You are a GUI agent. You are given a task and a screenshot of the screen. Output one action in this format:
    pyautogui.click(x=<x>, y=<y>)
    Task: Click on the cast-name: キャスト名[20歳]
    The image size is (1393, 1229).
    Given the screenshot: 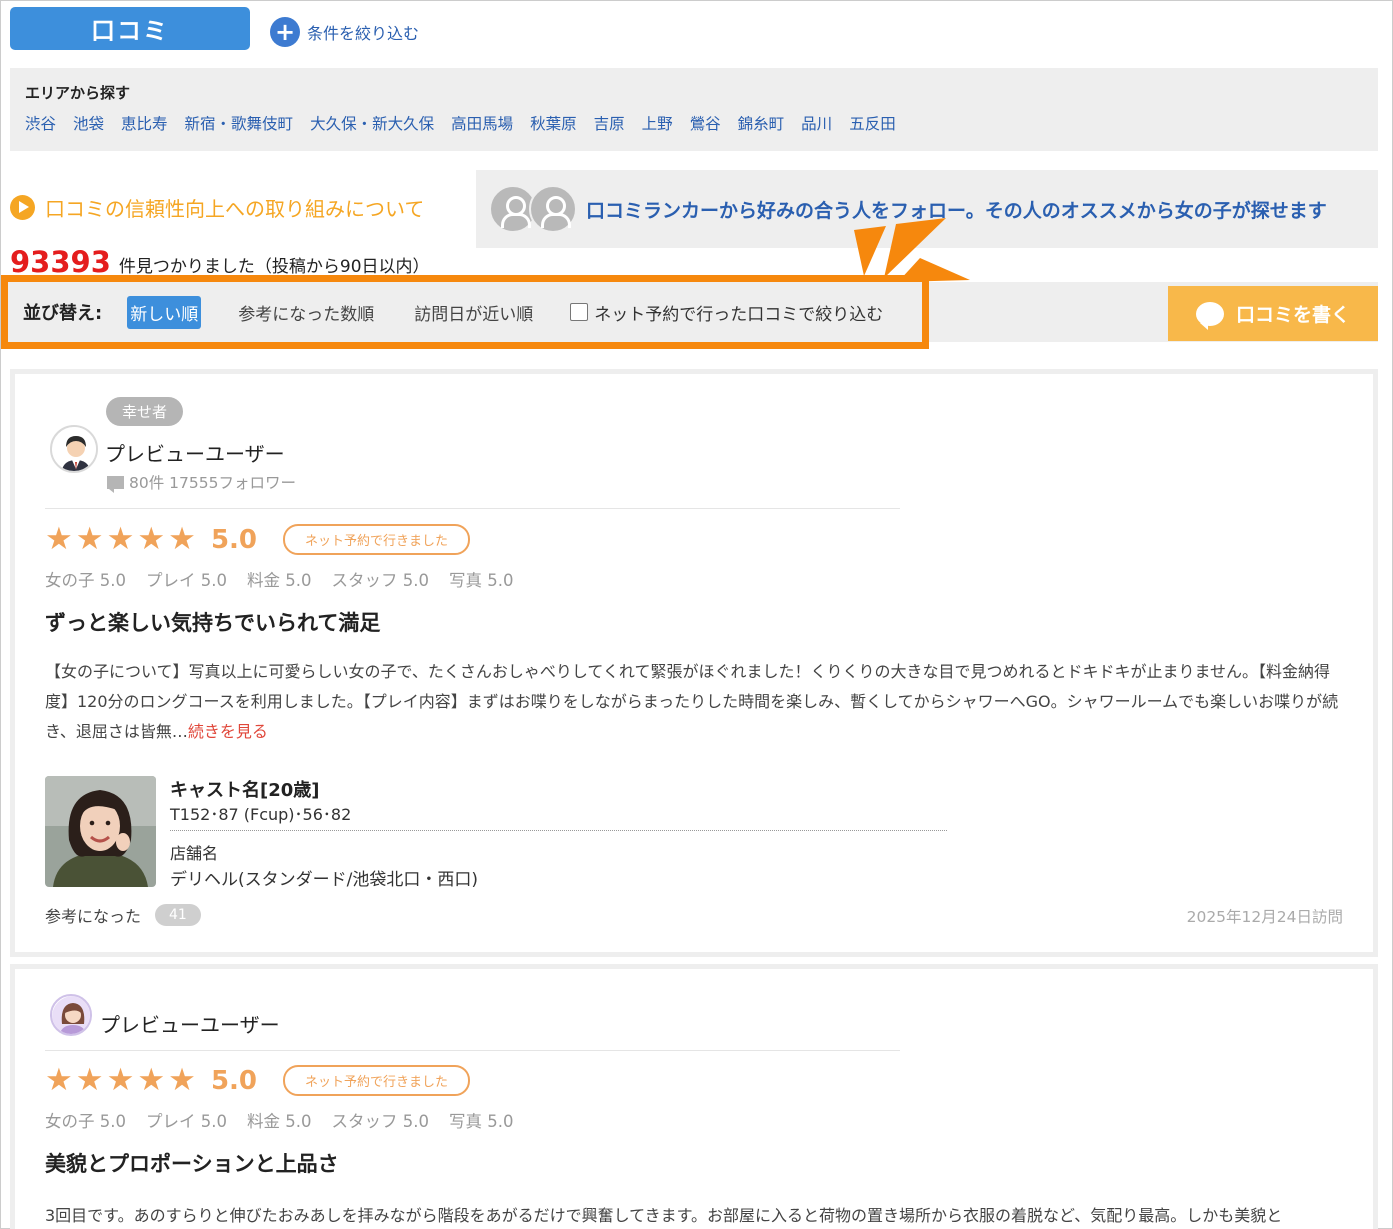 What is the action you would take?
    pyautogui.click(x=245, y=789)
    